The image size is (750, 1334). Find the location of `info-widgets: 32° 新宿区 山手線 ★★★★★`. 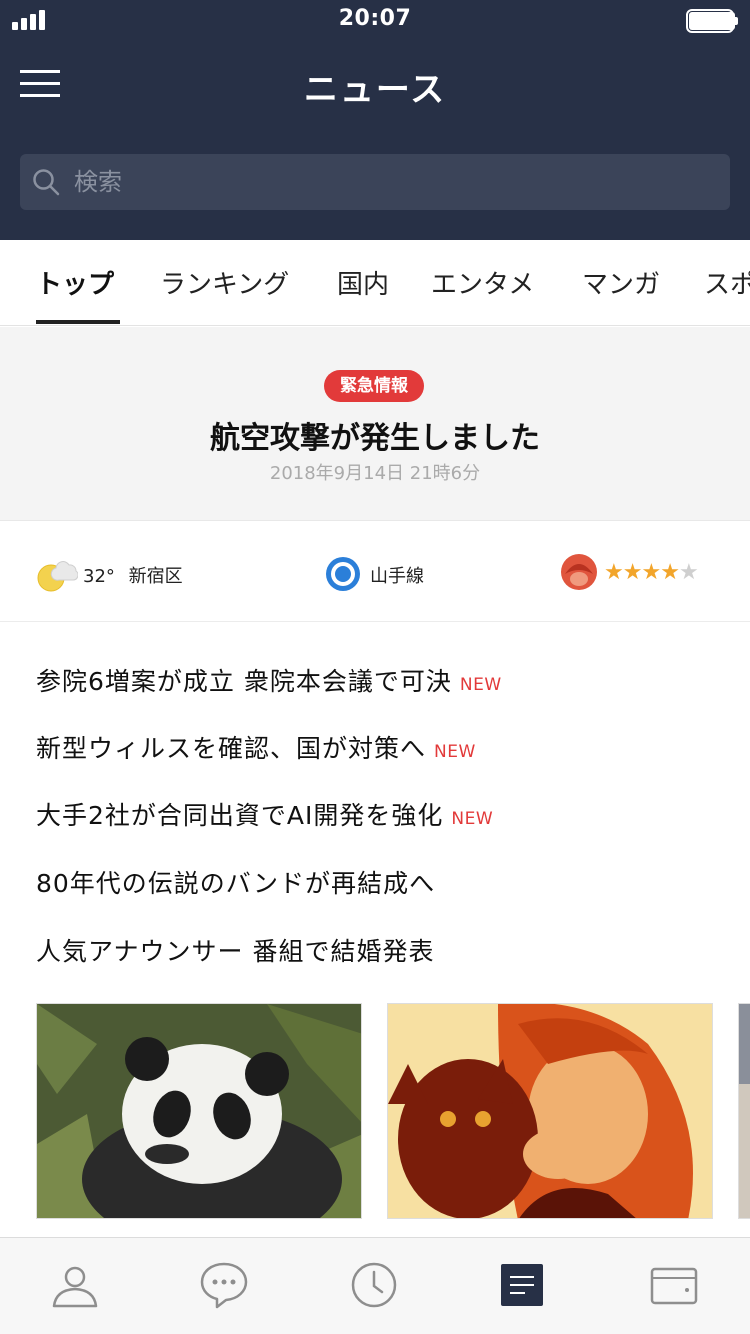

info-widgets: 32° 新宿区 山手線 ★★★★★ is located at coordinates (375, 572).